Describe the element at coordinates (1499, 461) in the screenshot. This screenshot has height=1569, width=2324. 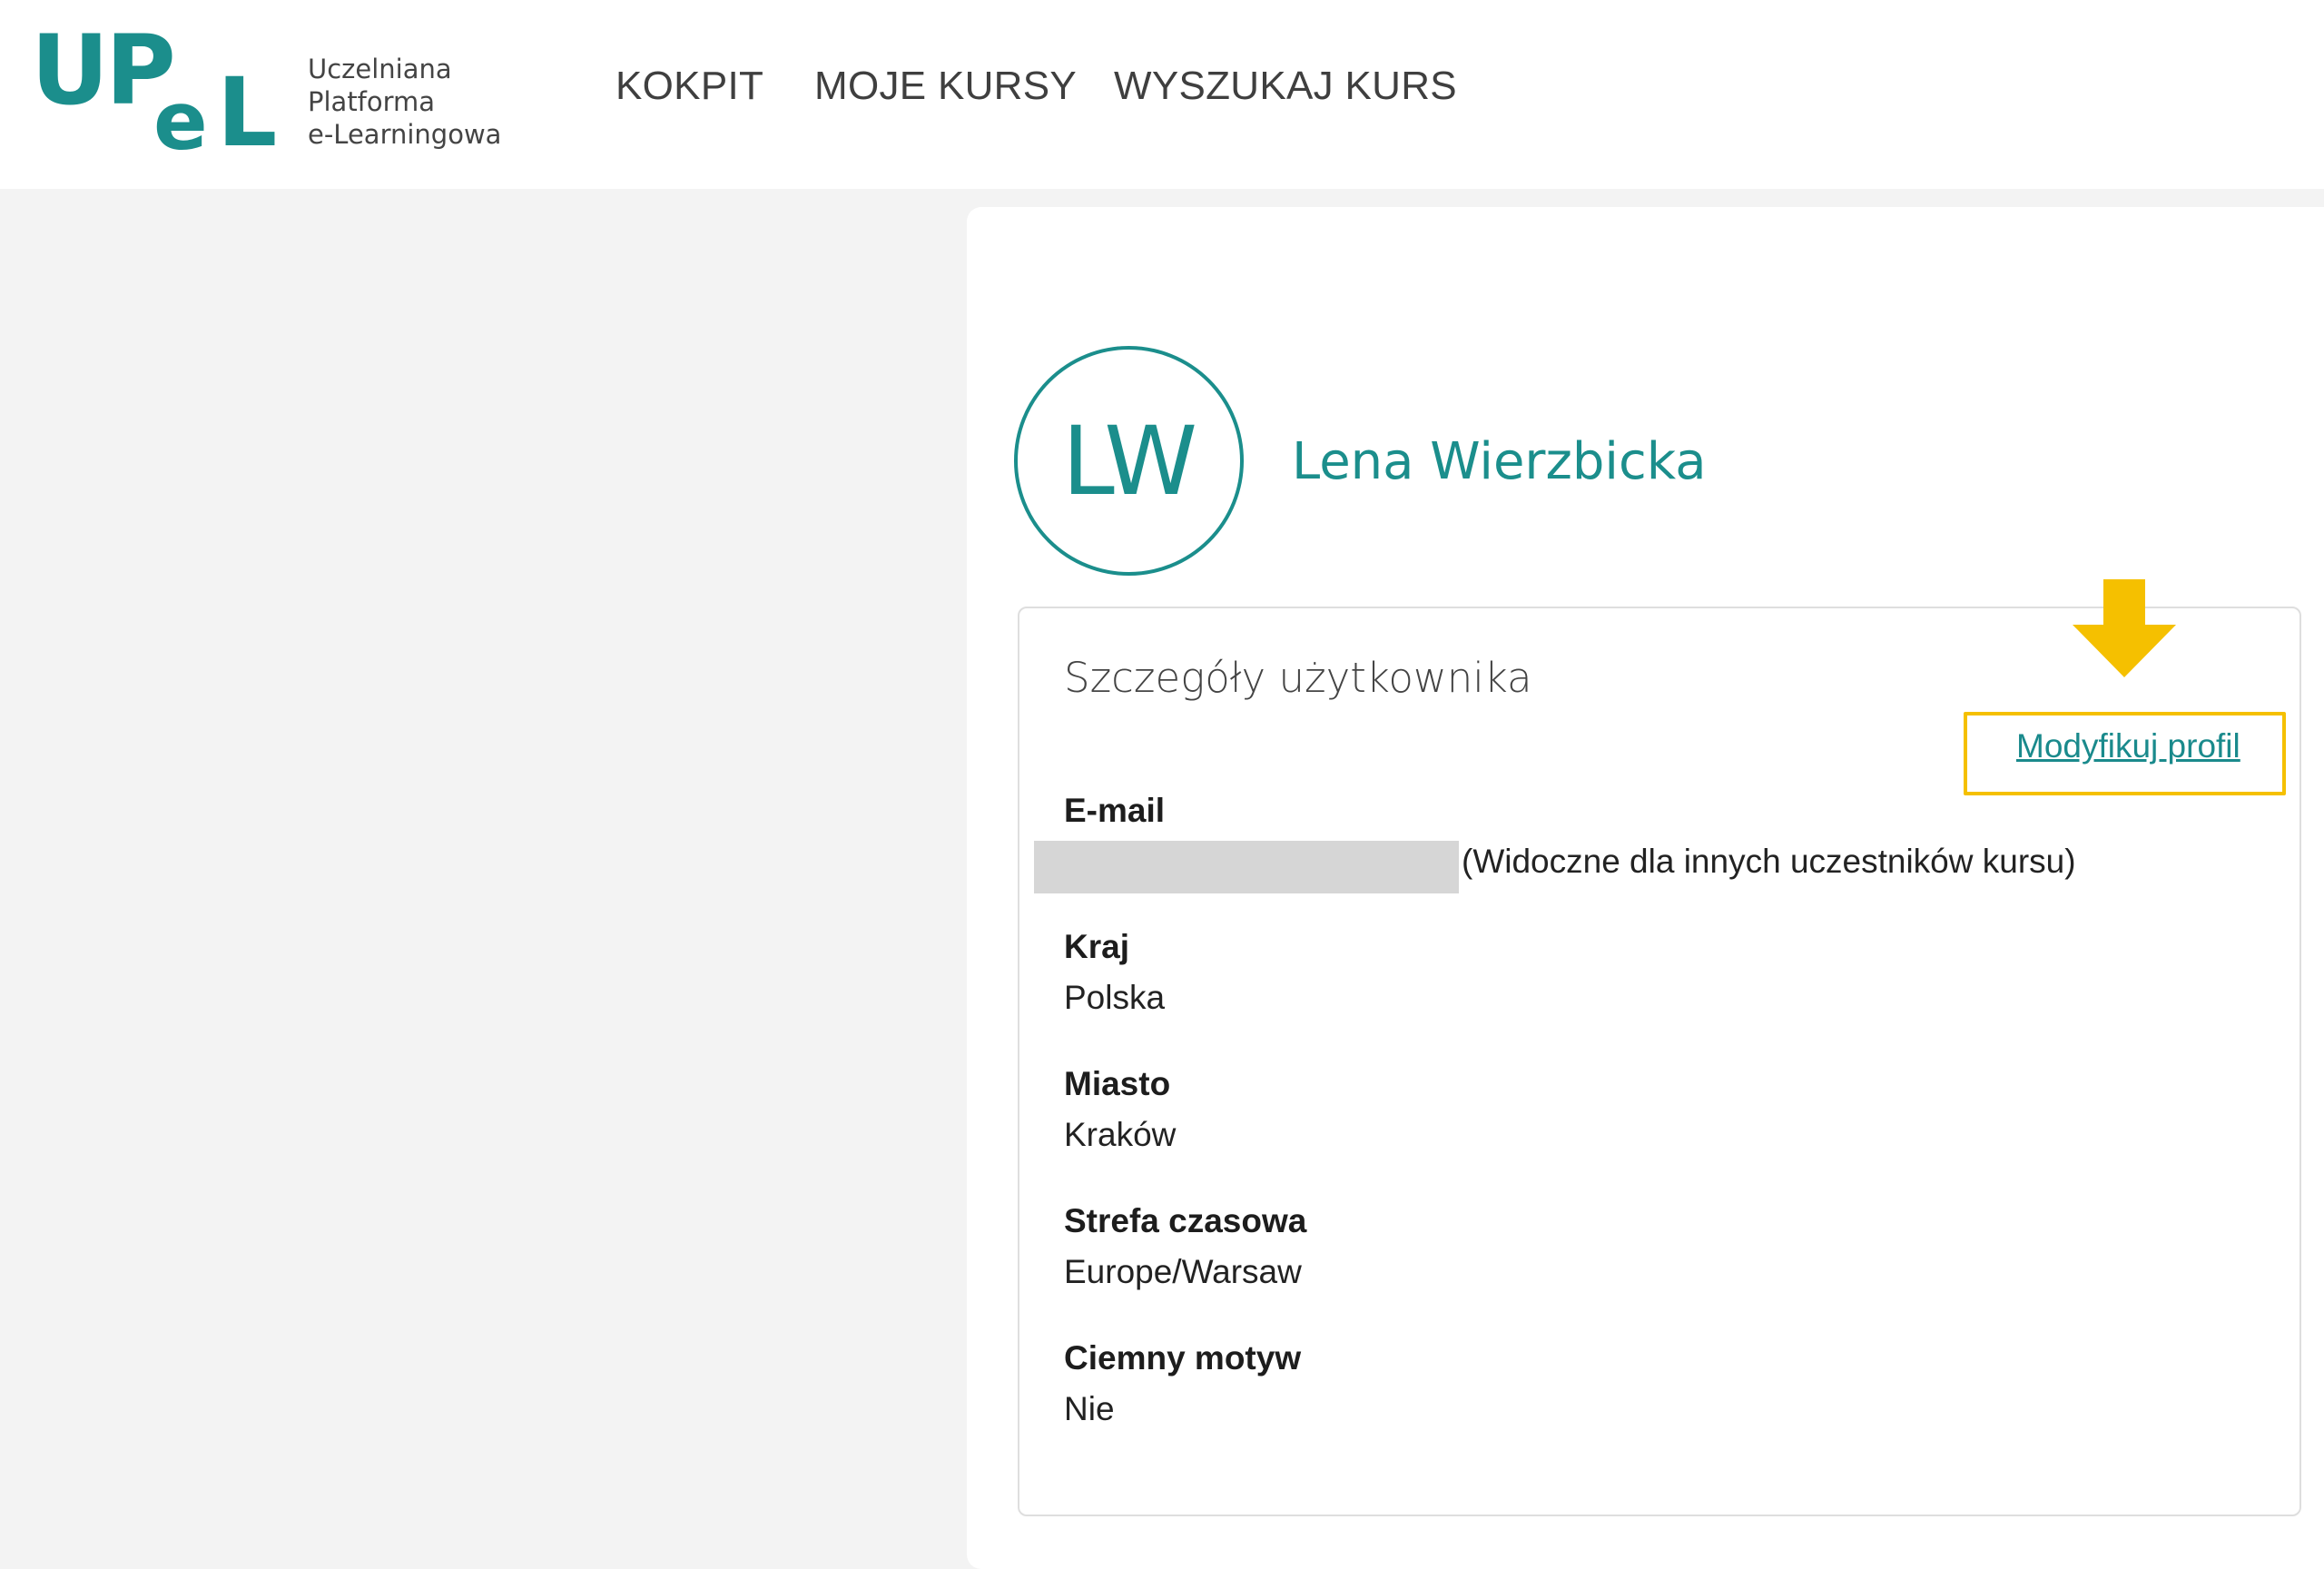
I see `user-full-name: Lena Wierzbicka` at that location.